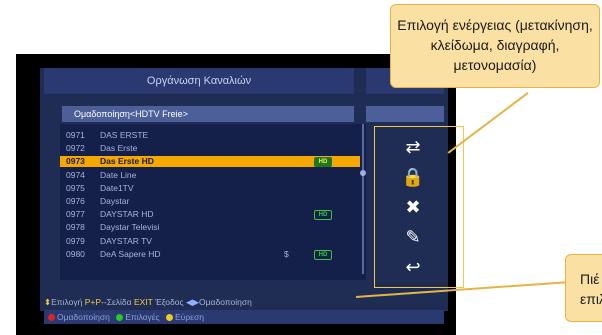 The width and height of the screenshot is (602, 335). Describe the element at coordinates (169, 317) in the screenshot. I see `yellow-key-icon` at that location.